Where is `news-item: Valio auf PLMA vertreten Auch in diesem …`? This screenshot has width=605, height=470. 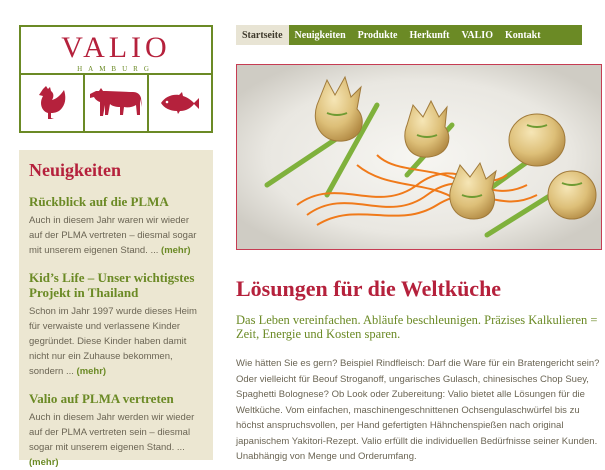
news-item: Valio auf PLMA vertreten Auch in diesem … is located at coordinates (116, 430).